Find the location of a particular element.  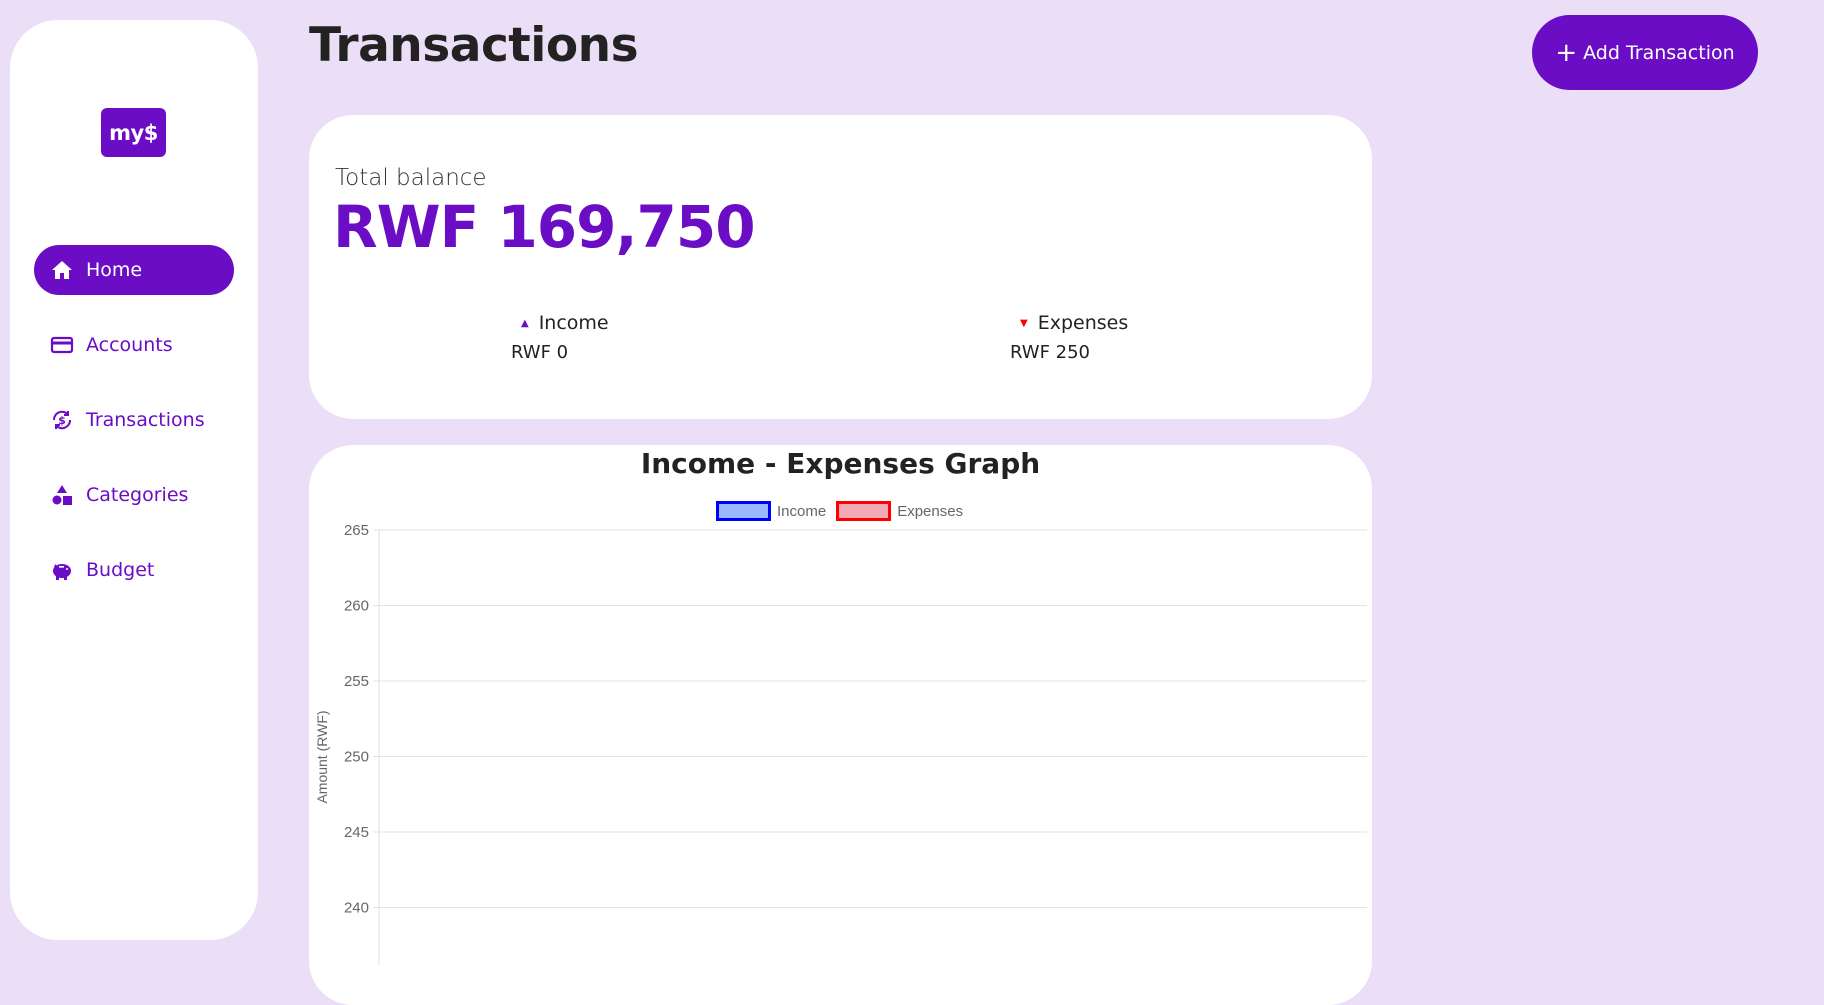

sidebar-item-accounts: Accounts is located at coordinates (134, 345).